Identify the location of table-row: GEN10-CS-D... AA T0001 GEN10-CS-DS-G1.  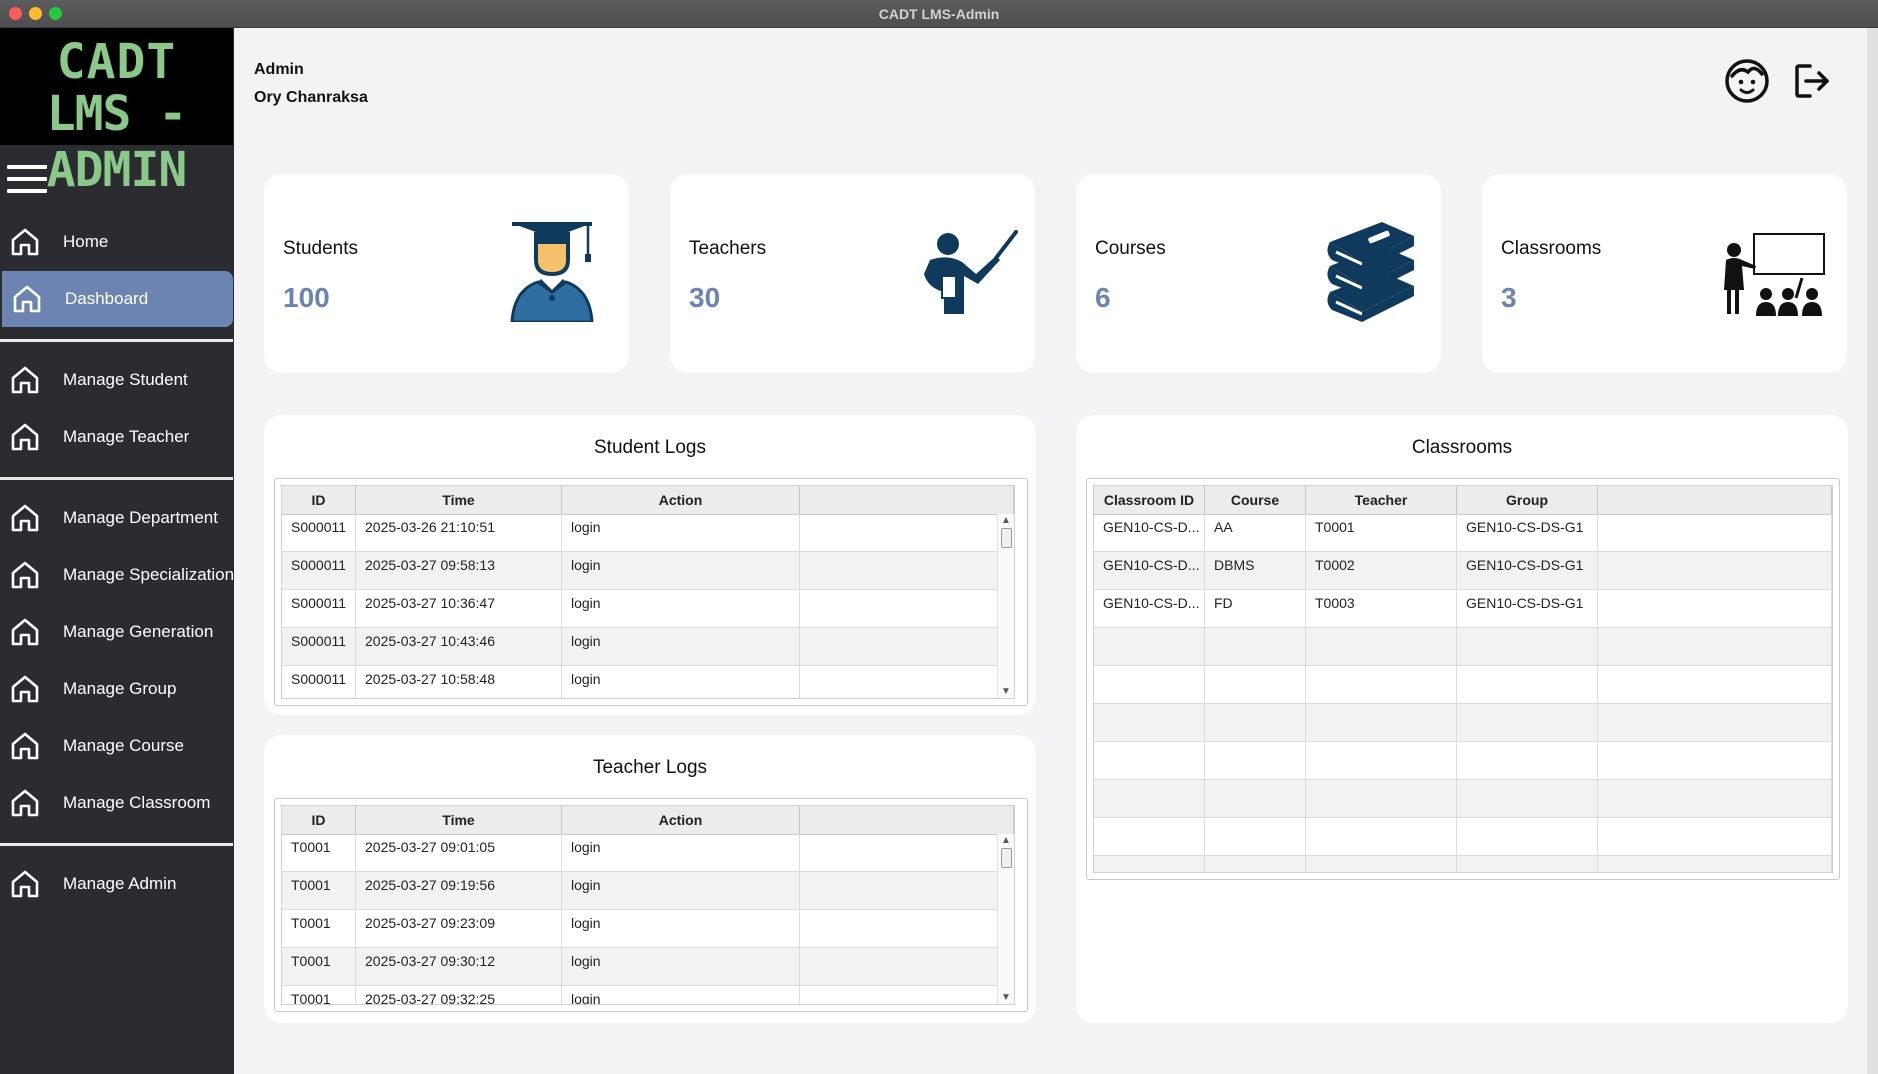
(1463, 533).